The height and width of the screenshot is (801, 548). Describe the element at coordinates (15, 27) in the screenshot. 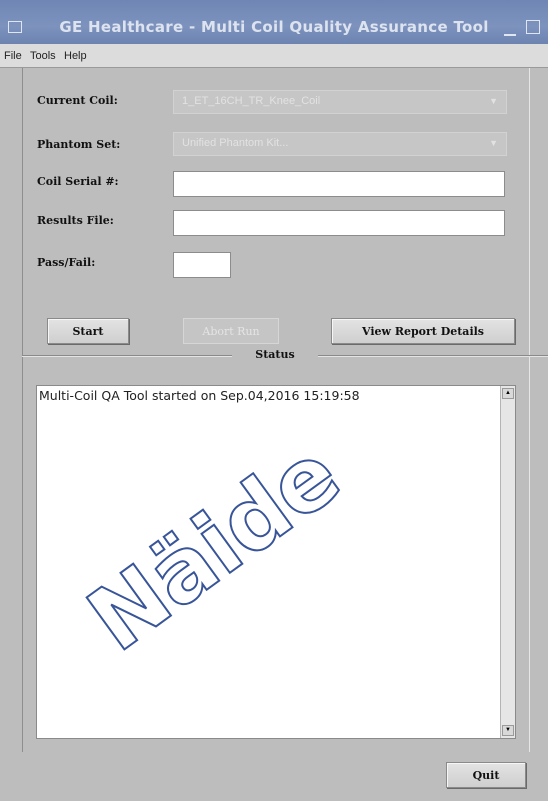

I see `window-menu-icon` at that location.